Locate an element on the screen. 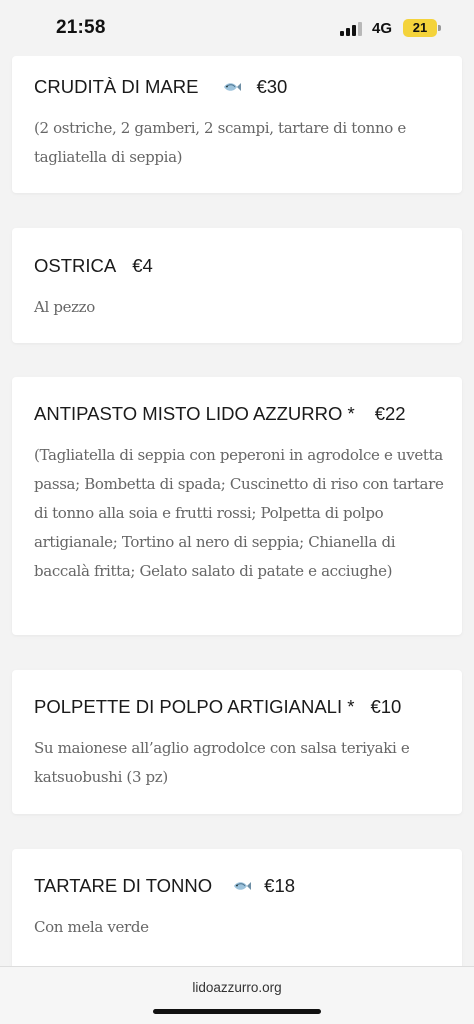 The image size is (474, 1024). menu-item-title: POLPETTE DI POLPO ARTIGIANALI * €10 is located at coordinates (217, 707).